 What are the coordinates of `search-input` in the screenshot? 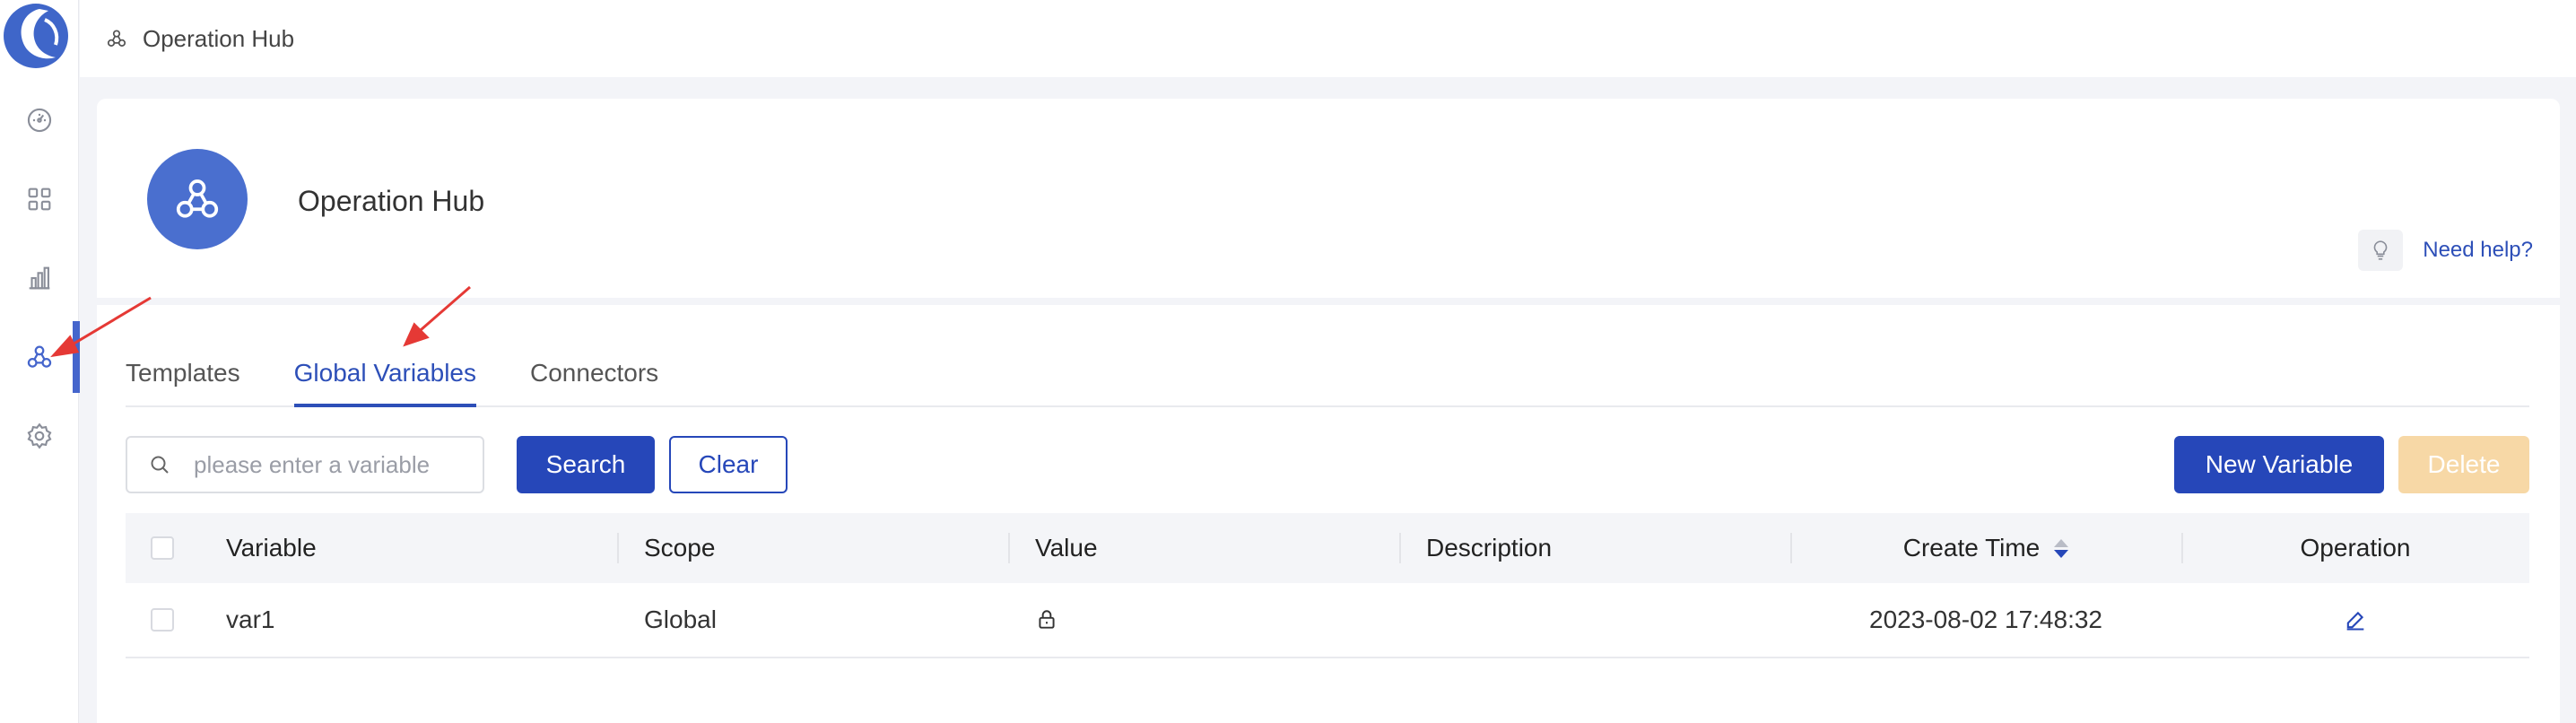 It's located at (328, 464).